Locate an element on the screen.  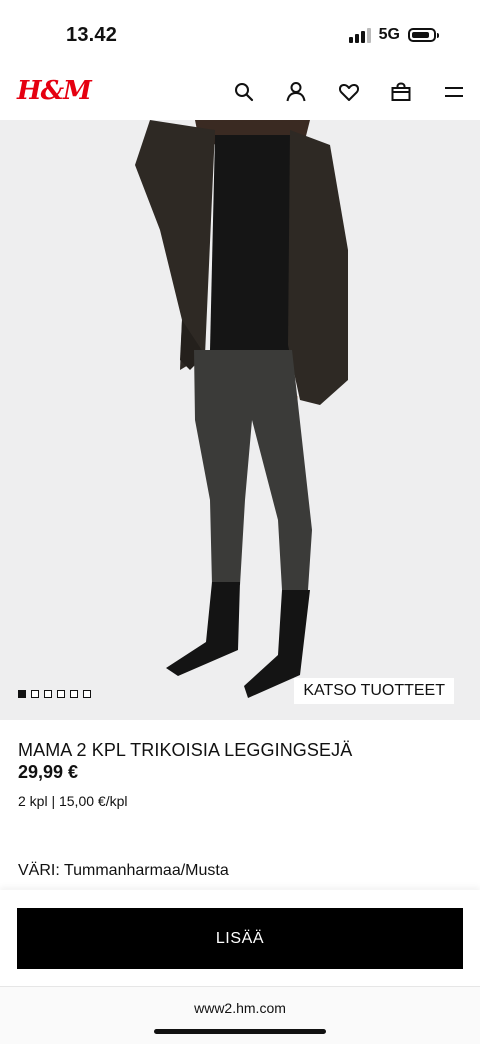
hm-logo: H&M is located at coordinates (54, 91).